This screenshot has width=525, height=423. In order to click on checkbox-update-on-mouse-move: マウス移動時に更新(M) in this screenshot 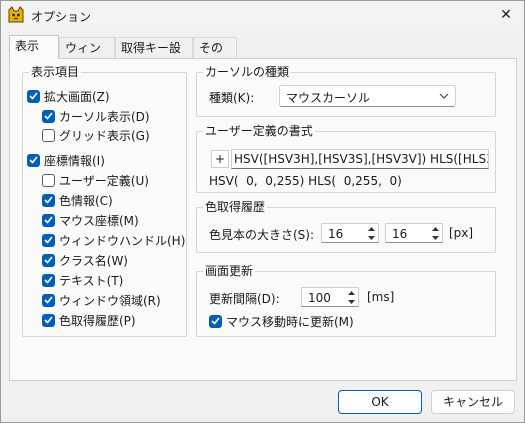, I will do `click(281, 321)`.